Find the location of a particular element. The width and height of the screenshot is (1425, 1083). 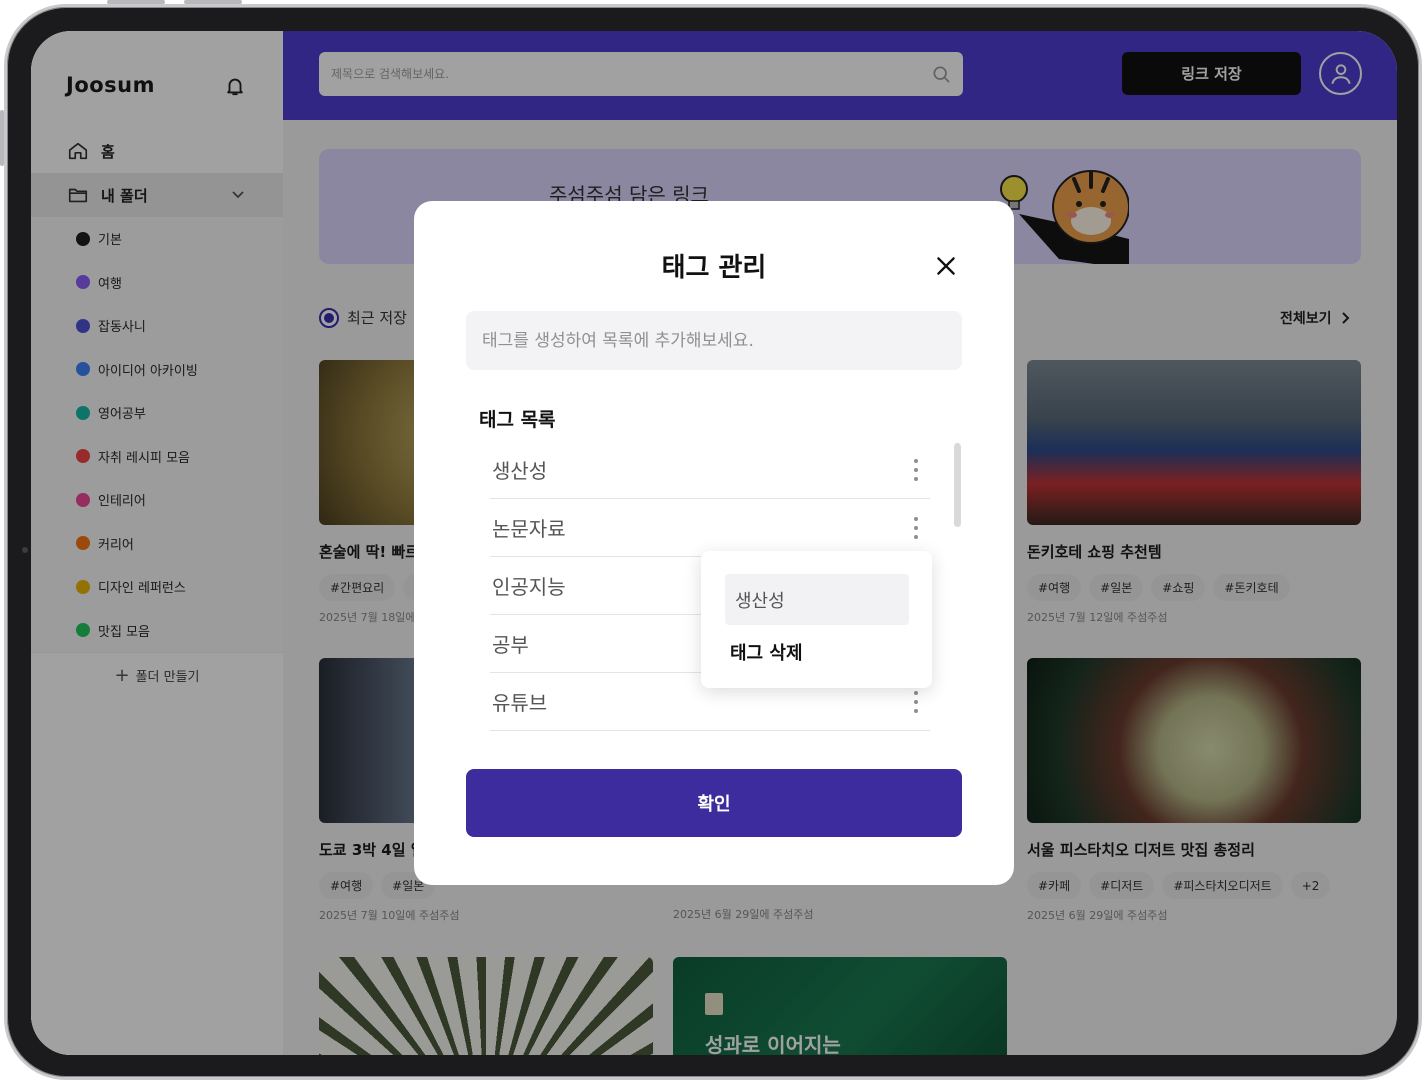

tag-list-scrollbar is located at coordinates (957, 485).